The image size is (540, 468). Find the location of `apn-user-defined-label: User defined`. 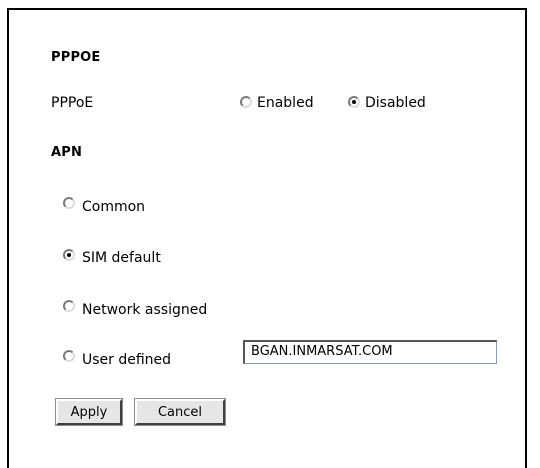

apn-user-defined-label: User defined is located at coordinates (126, 360).